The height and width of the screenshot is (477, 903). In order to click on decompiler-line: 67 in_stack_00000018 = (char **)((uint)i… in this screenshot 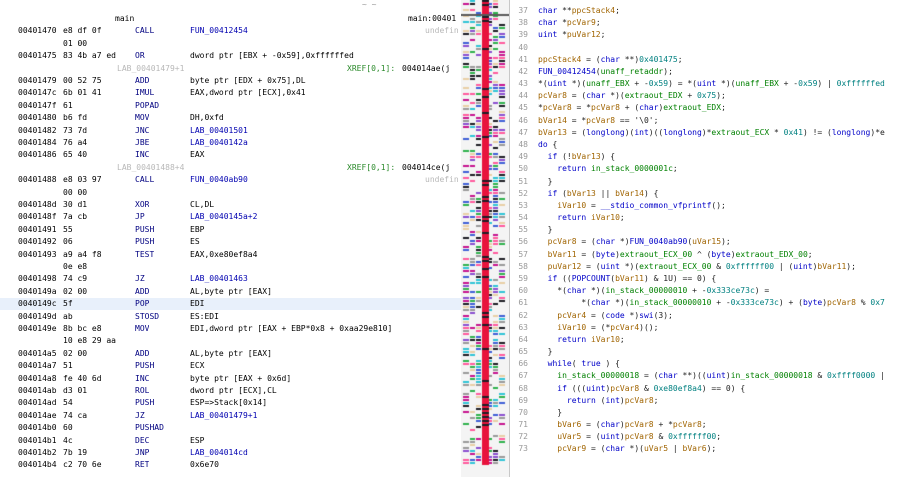, I will do `click(706, 376)`.